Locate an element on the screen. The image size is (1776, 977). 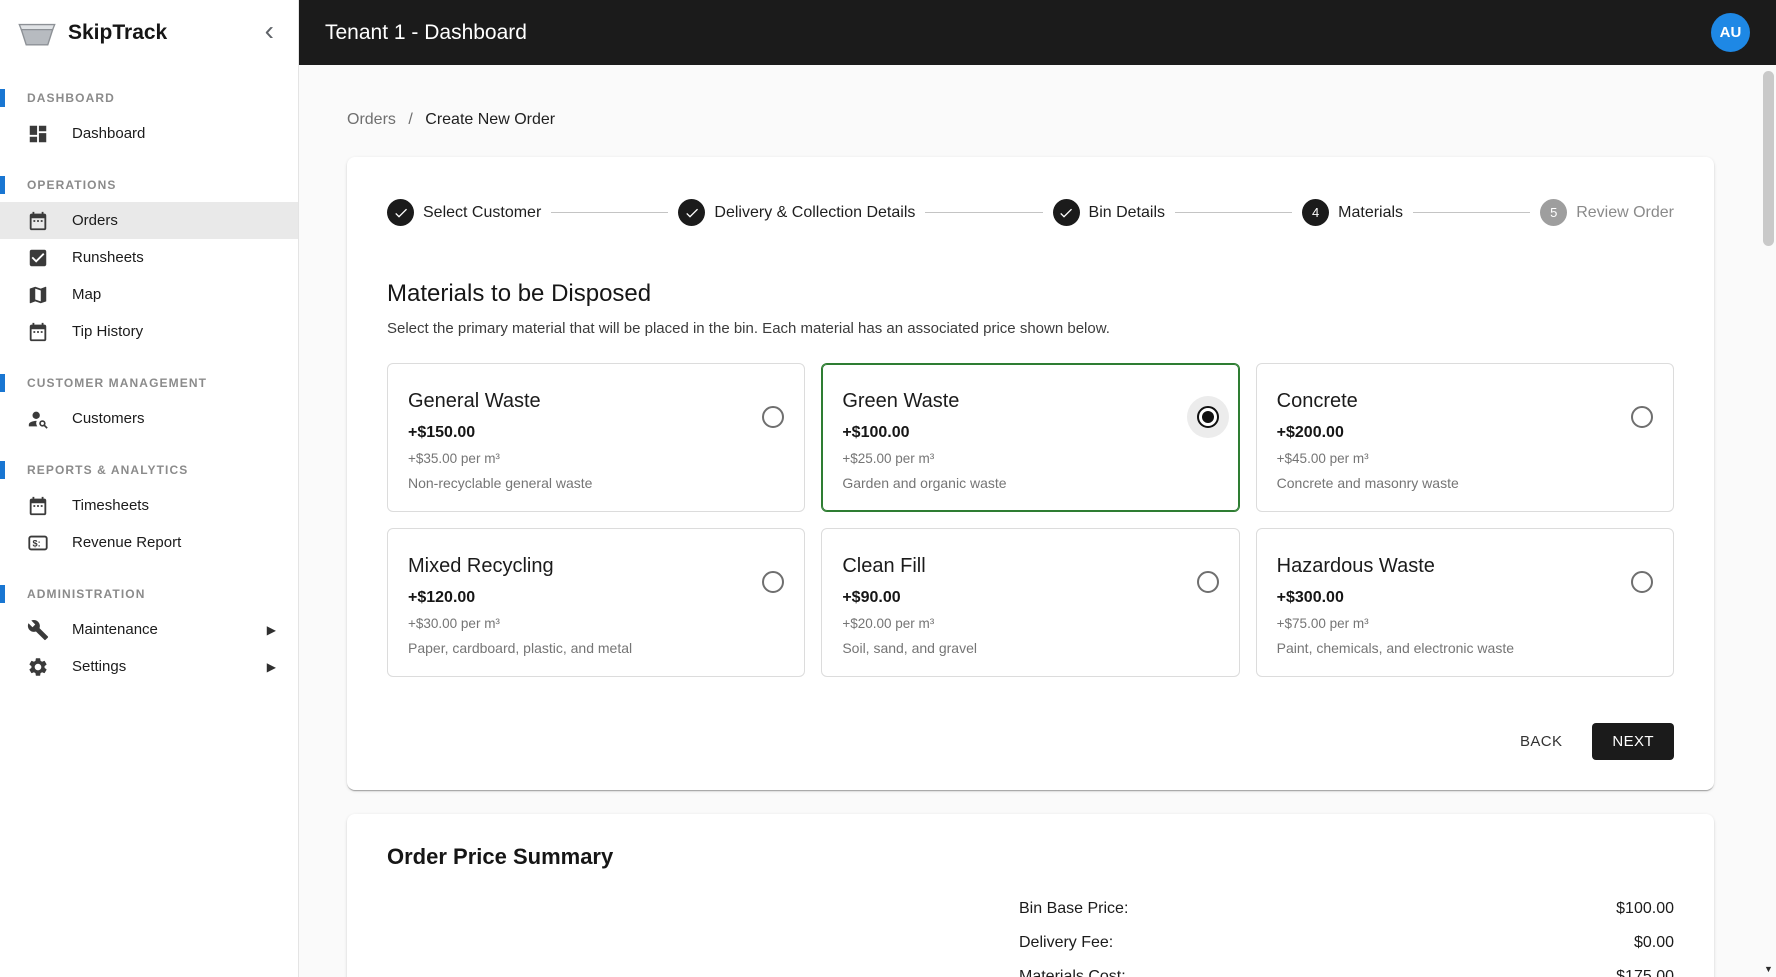
section-label-text: REPORTS & ANALYTICS is located at coordinates (108, 470).